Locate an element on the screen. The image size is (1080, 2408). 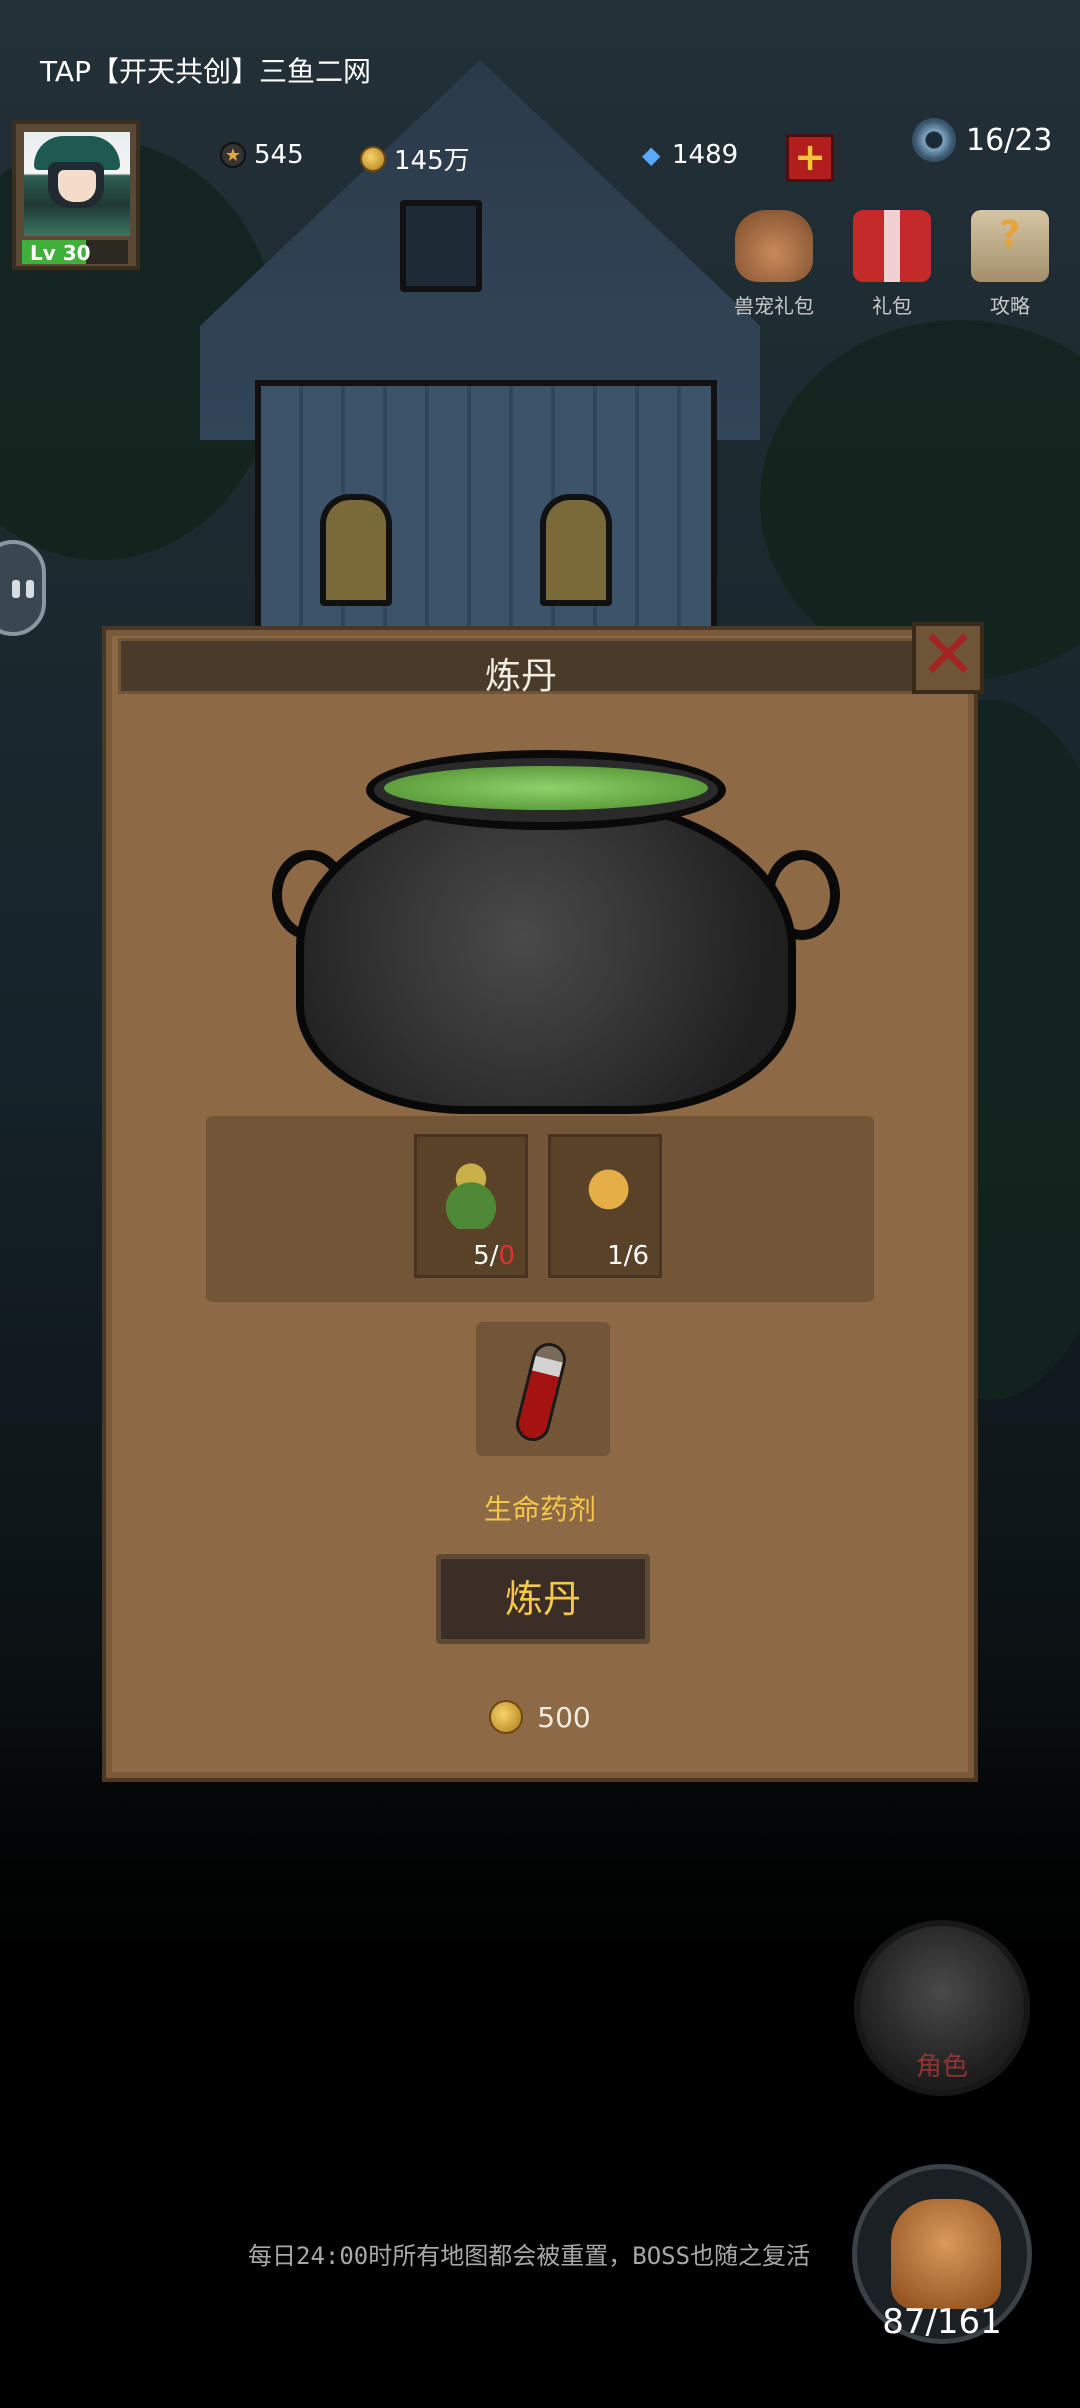
character-button: 角色 is located at coordinates (942, 2008).